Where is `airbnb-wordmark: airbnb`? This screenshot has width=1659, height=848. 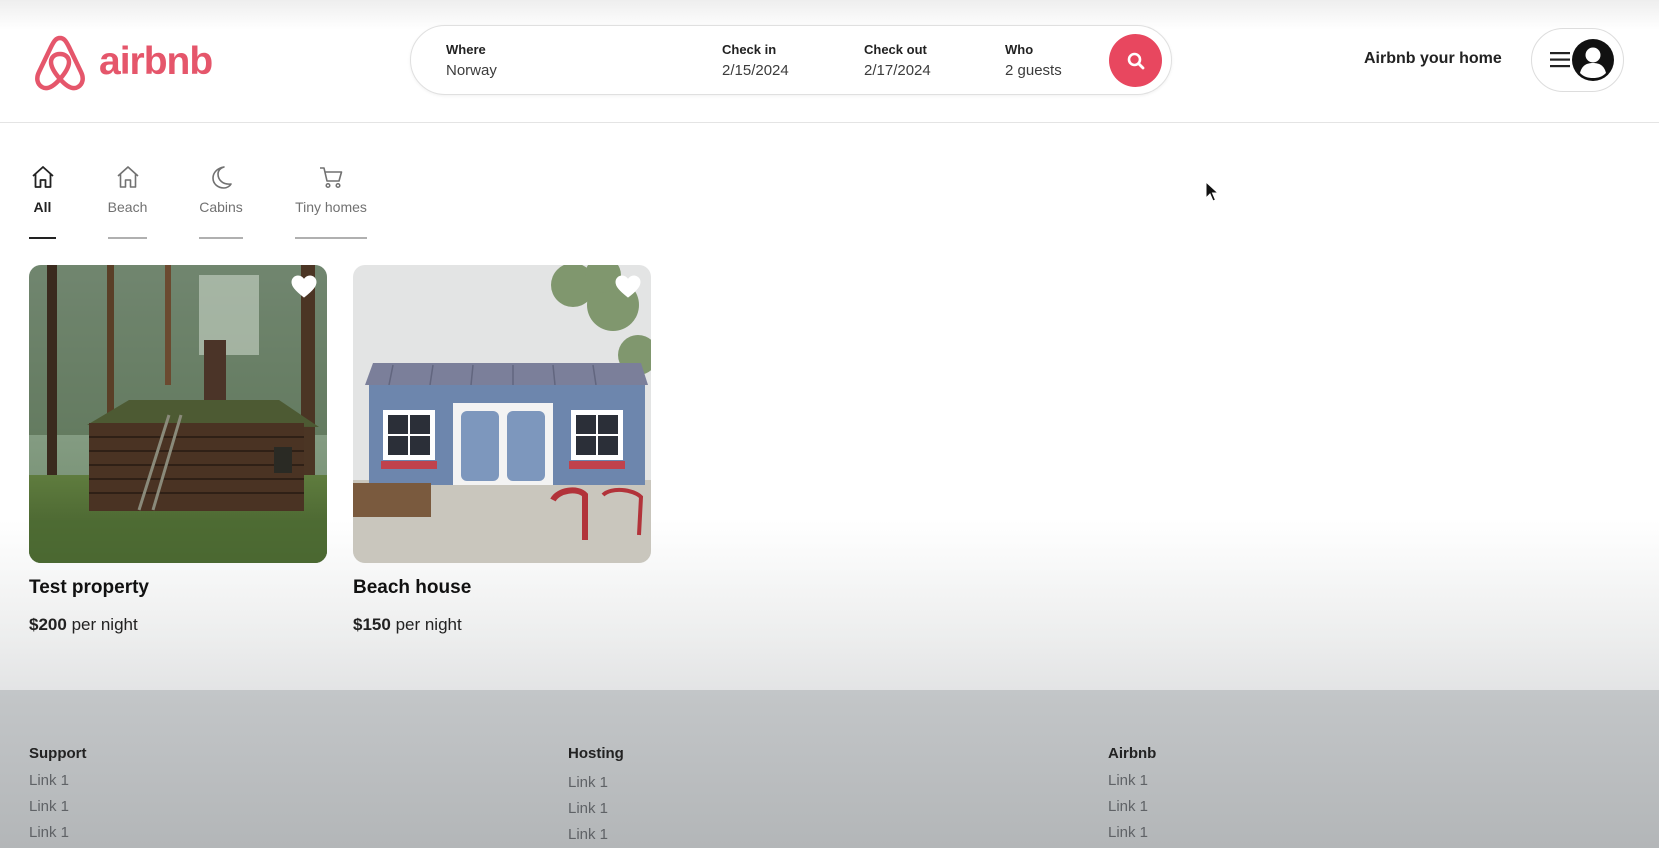
airbnb-wordmark: airbnb is located at coordinates (156, 61).